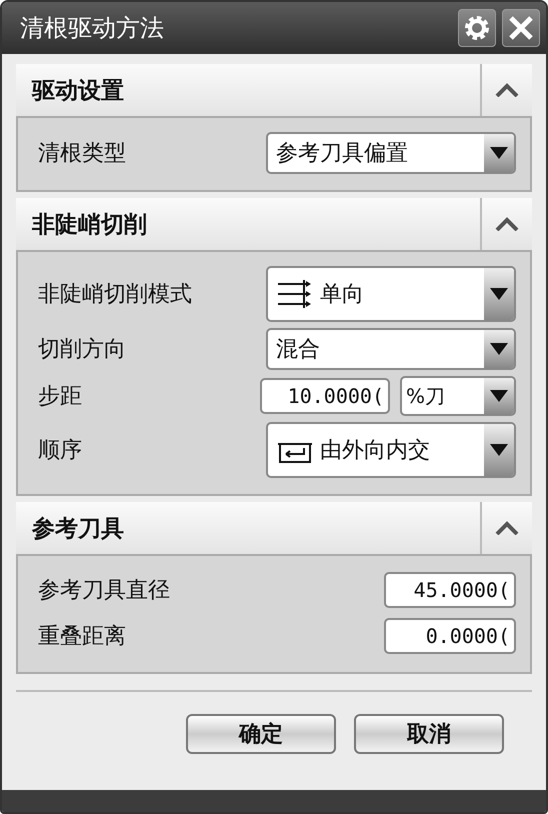  Describe the element at coordinates (391, 153) in the screenshot. I see `dropdown-field: 参考刀具偏置` at that location.